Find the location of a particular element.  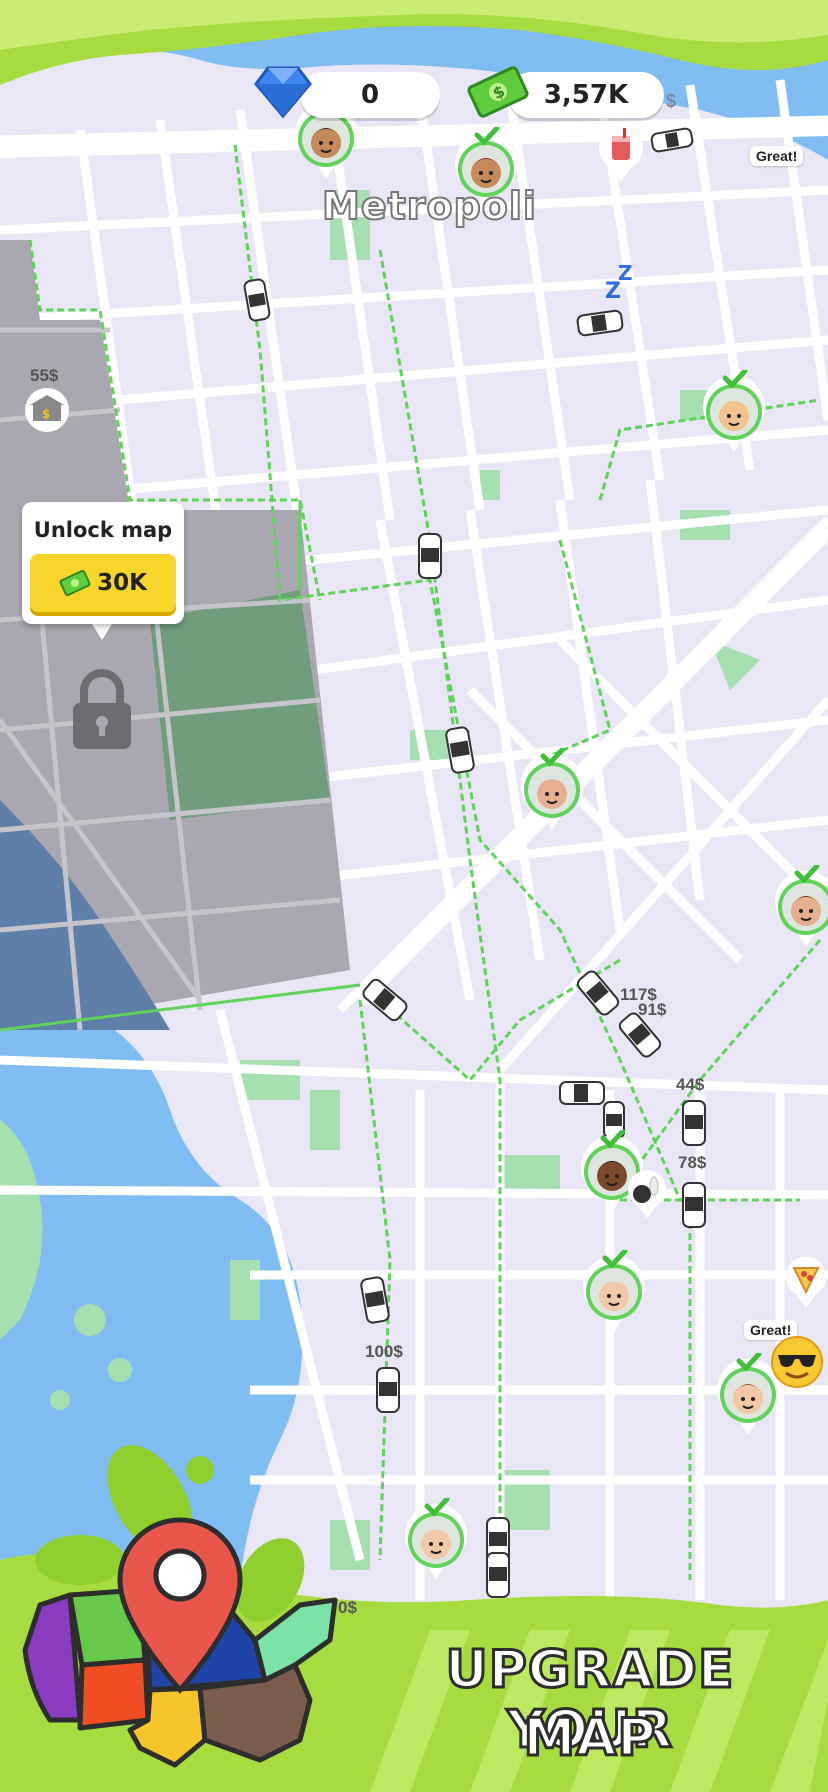

bowling-icon is located at coordinates (647, 1194).